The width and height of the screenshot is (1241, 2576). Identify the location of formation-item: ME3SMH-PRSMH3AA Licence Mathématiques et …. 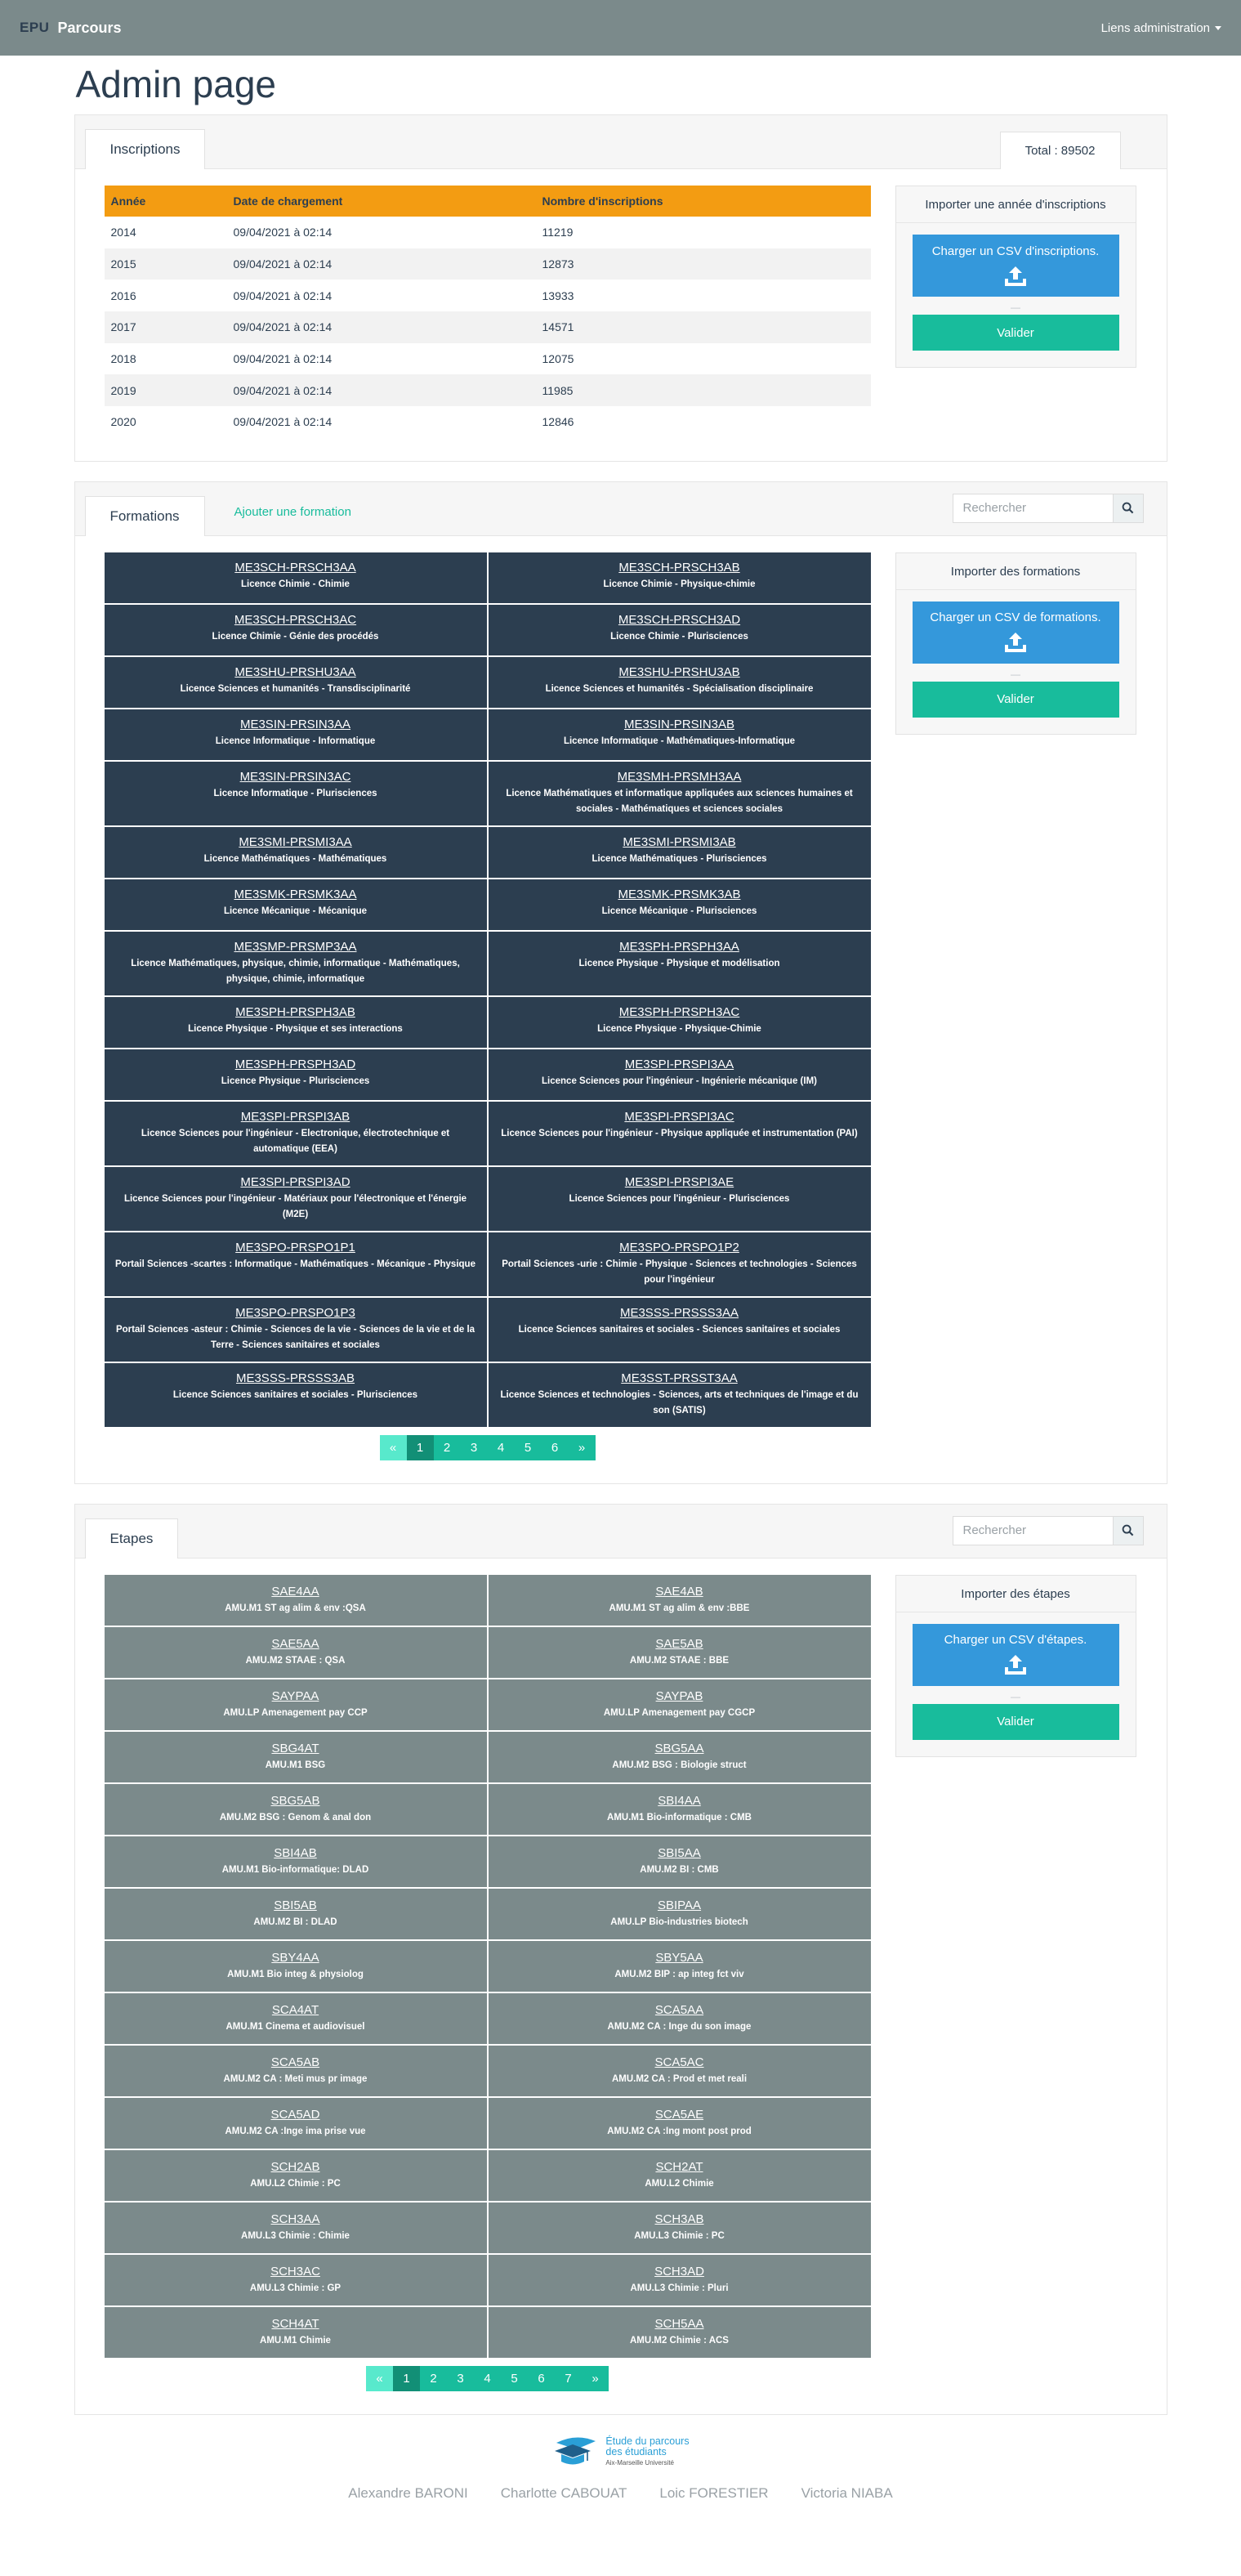
(679, 793).